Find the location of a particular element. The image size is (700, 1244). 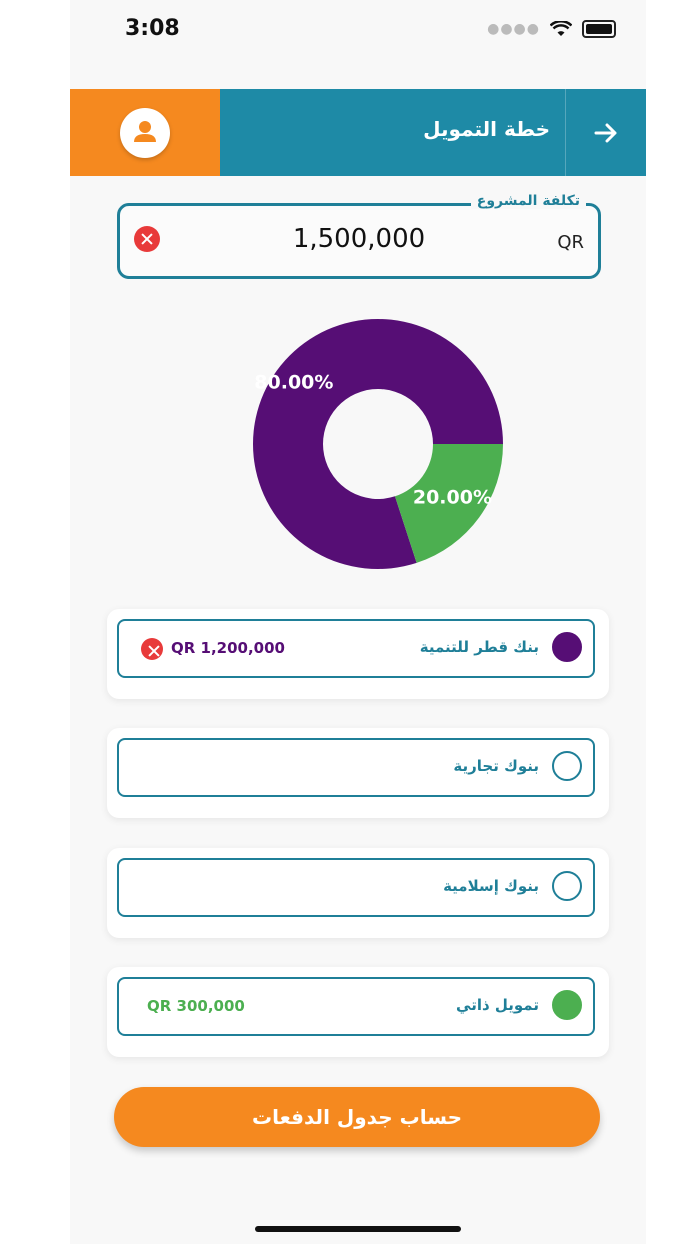

option-label-self: تمويل ذاتي is located at coordinates (497, 1005).